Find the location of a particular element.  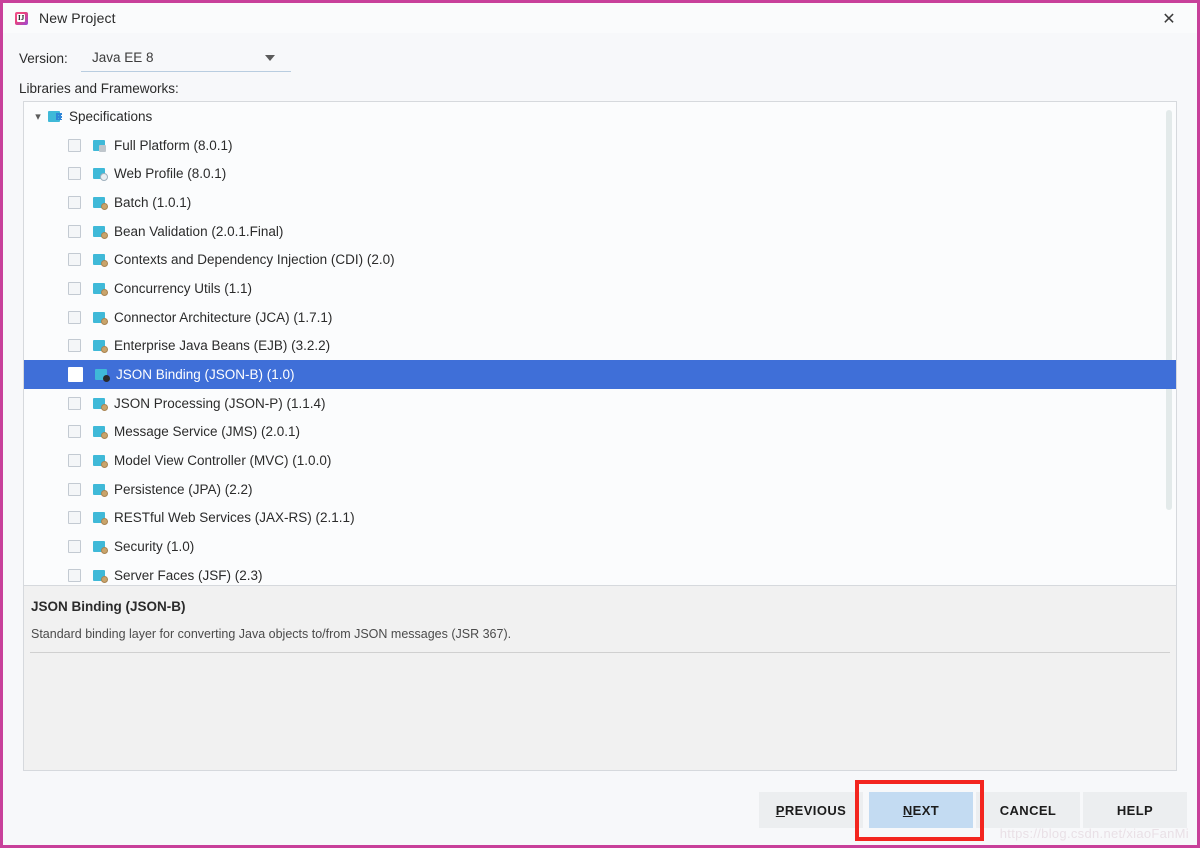

tree-root-specifications: ▾ Specifications is located at coordinates (600, 116).